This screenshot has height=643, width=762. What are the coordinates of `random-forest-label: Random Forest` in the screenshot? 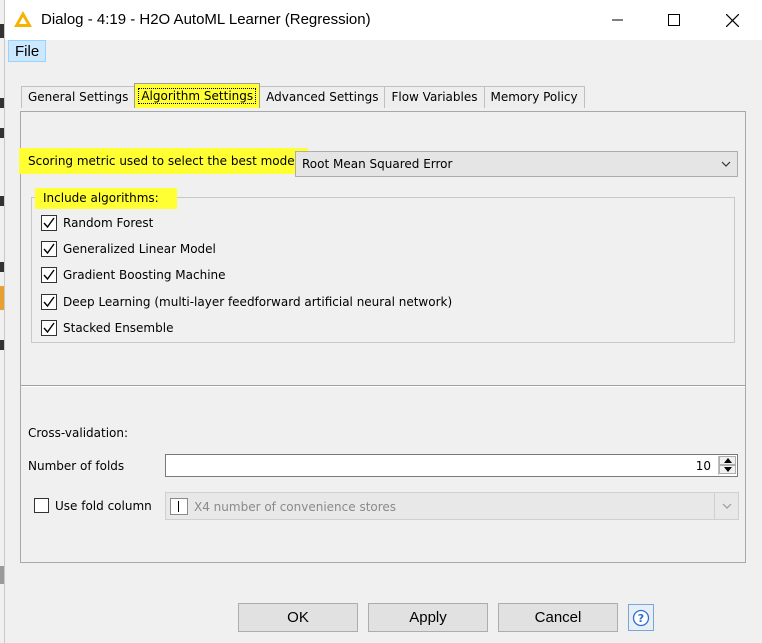 It's located at (108, 223).